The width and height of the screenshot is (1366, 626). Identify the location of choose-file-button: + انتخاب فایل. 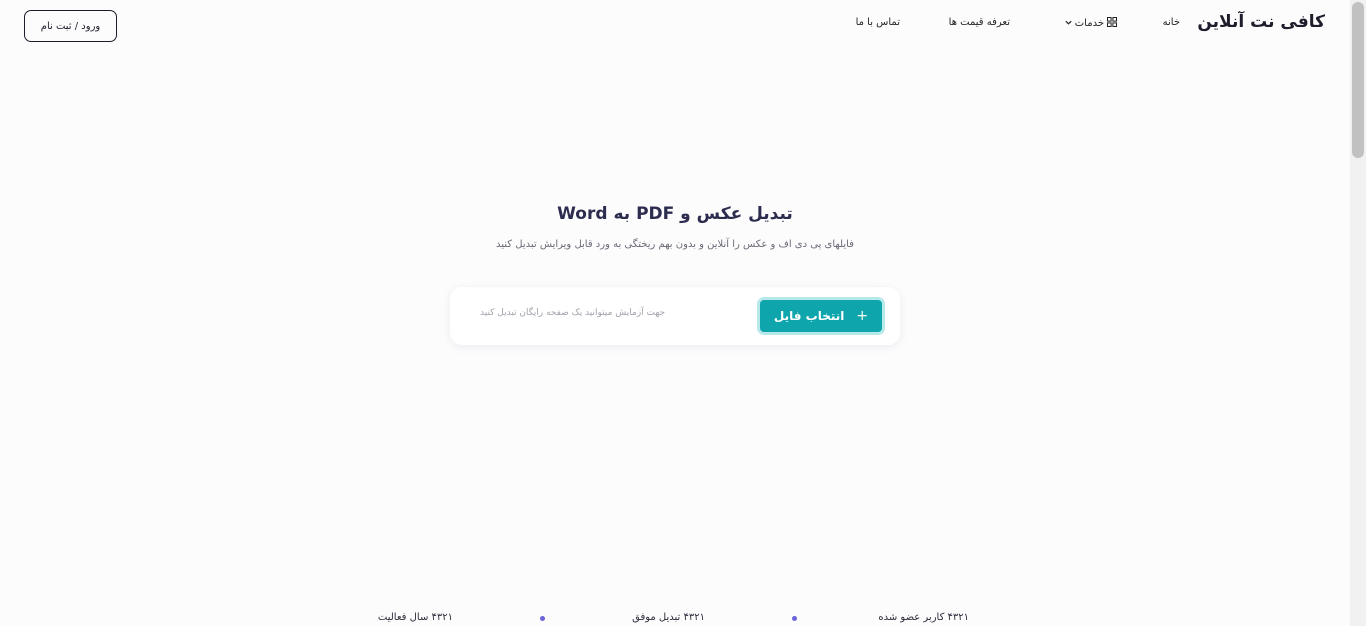
(821, 316).